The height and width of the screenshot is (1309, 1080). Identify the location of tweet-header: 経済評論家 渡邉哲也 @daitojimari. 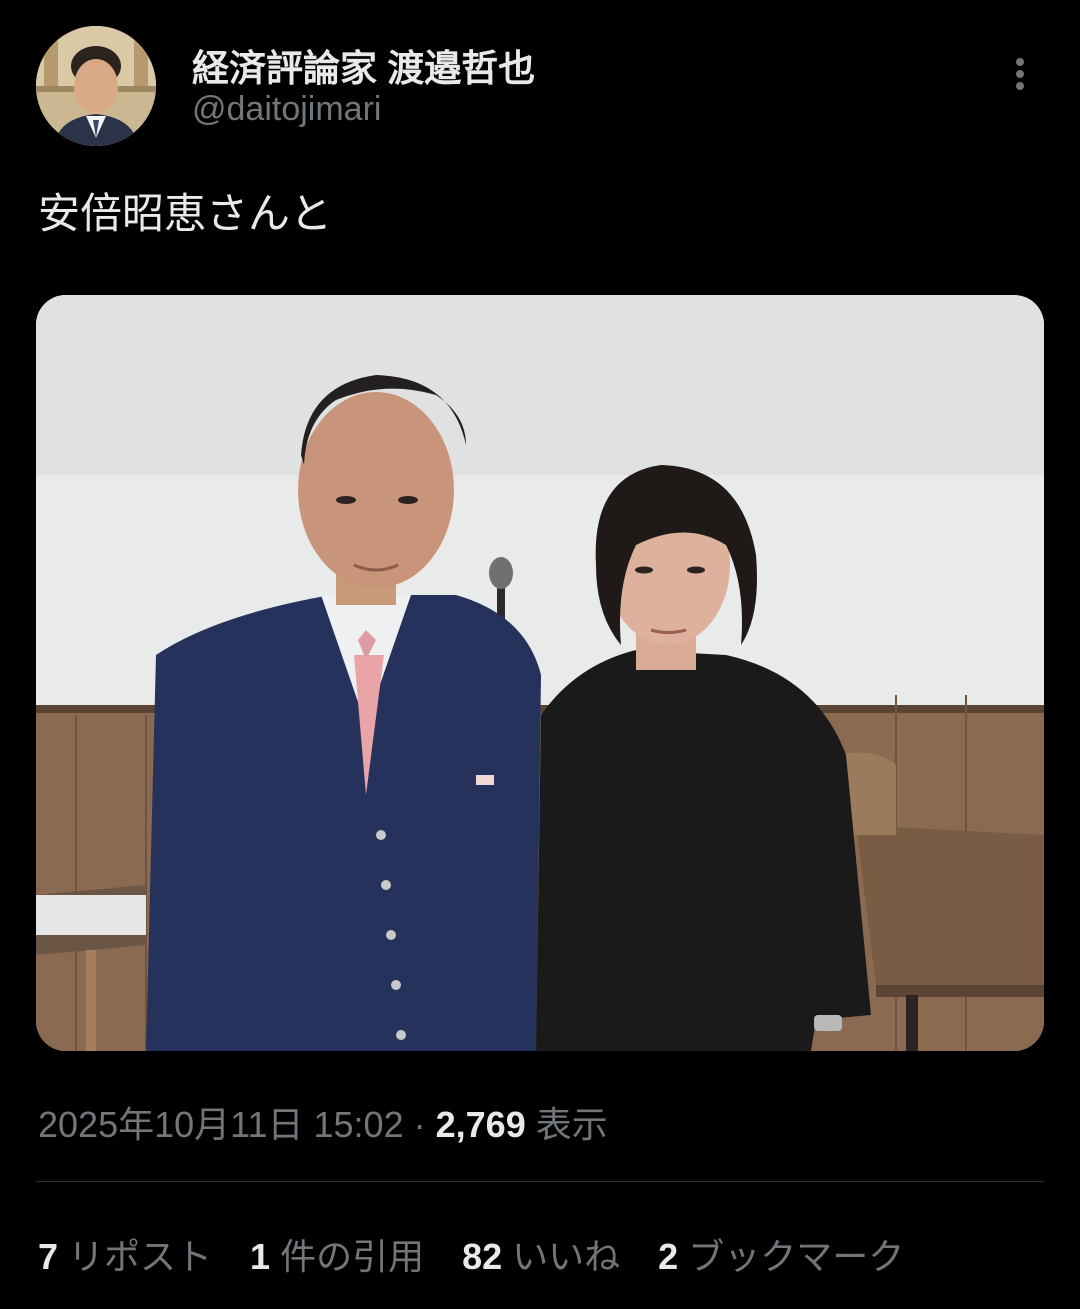
(540, 80).